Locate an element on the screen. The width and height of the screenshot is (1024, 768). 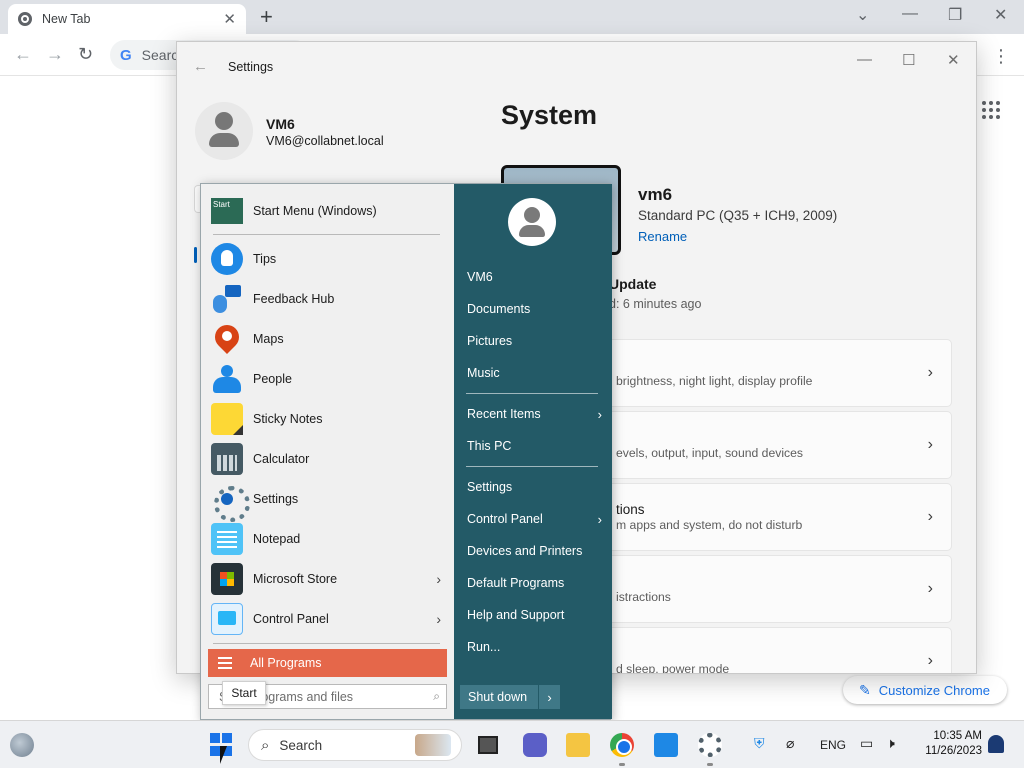
program-notepad: Notepad is located at coordinates (328, 539).